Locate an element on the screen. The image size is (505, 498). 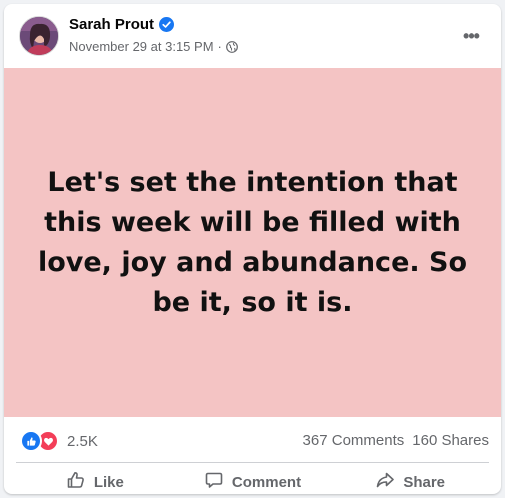
comments-count-link: 367 Comments is located at coordinates (354, 440).